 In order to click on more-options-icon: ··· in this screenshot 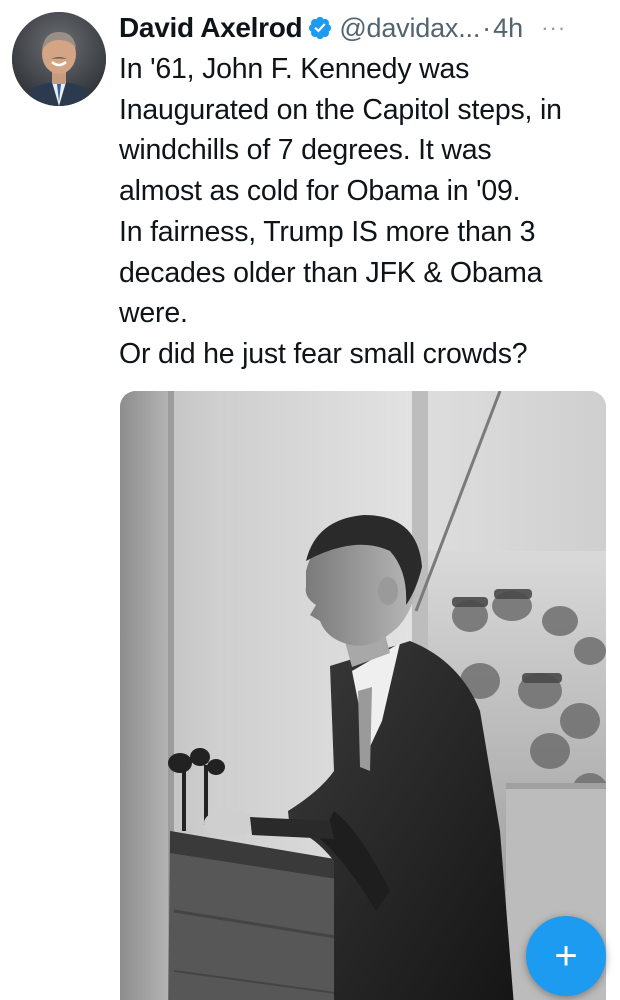, I will do `click(553, 28)`.